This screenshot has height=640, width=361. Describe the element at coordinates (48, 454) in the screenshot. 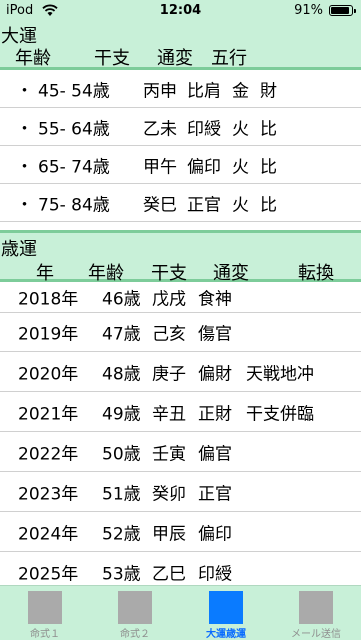

I see `saiun-year: 2022年` at that location.